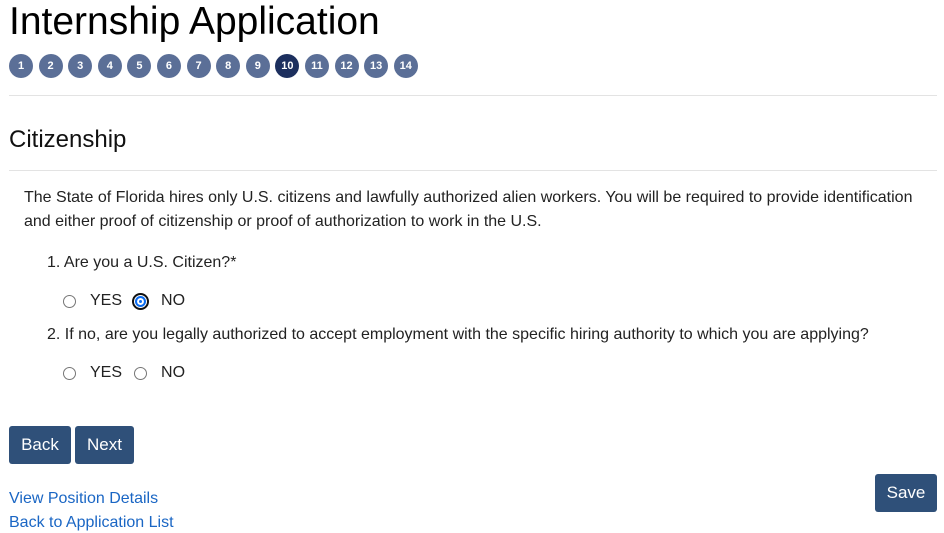  I want to click on question-1-label: 1. Are you a U.S. Citizen?*, so click(142, 262).